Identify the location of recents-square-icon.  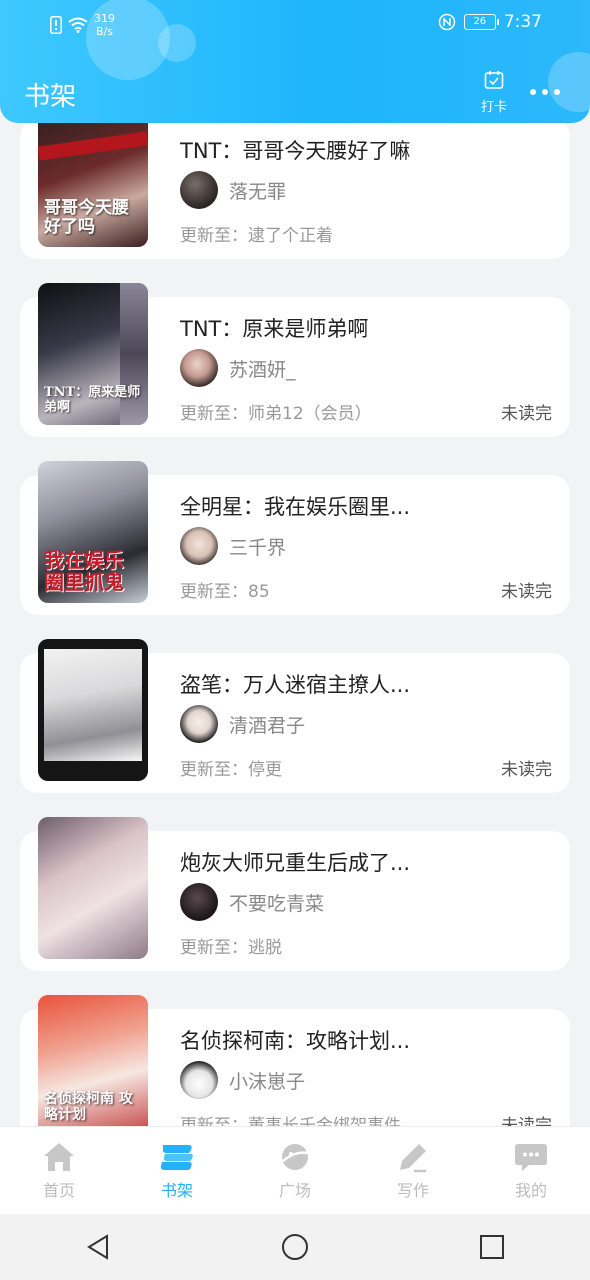
(492, 1247).